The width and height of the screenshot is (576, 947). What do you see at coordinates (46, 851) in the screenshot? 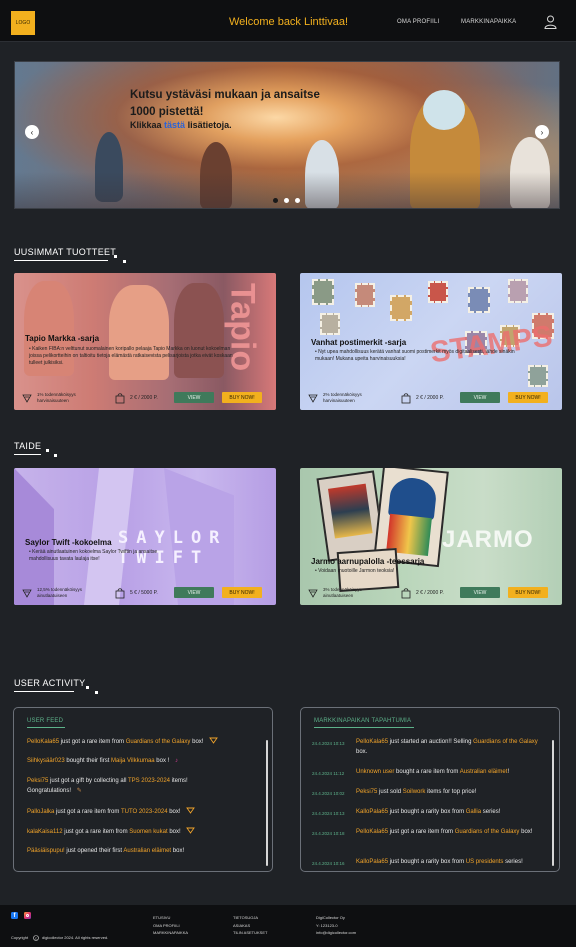
I see `feed-user: Pääsiäispupu!` at bounding box center [46, 851].